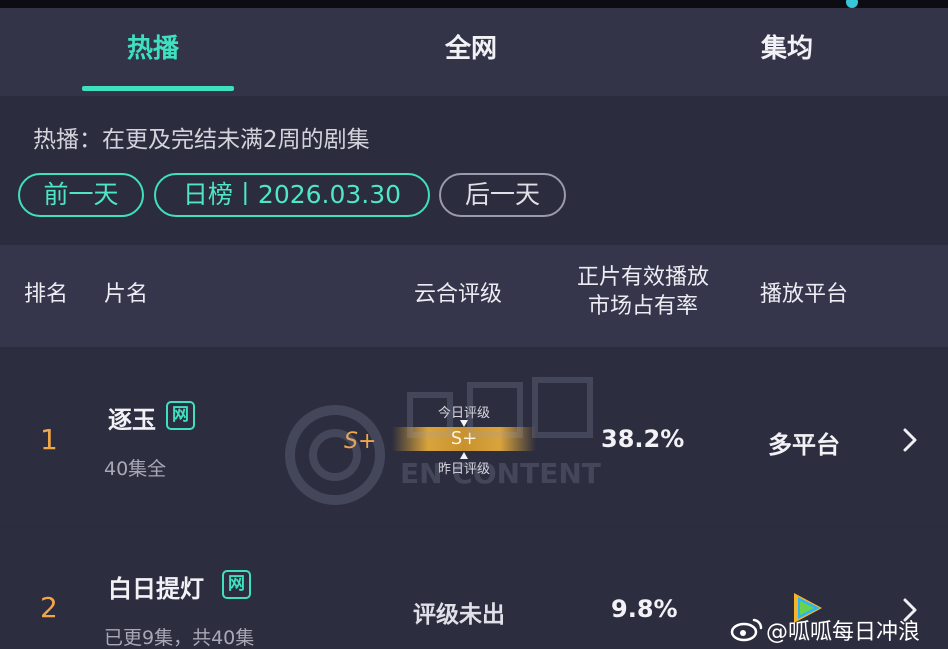 The width and height of the screenshot is (948, 649). Describe the element at coordinates (49, 607) in the screenshot. I see `rank-number: 2` at that location.